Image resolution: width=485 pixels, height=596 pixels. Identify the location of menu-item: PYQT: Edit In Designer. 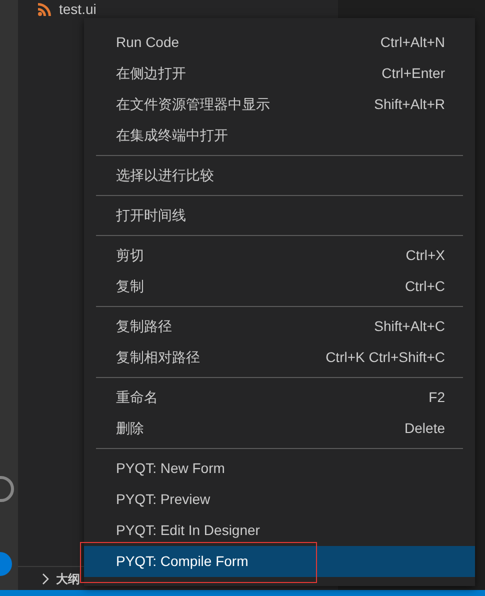
(279, 530).